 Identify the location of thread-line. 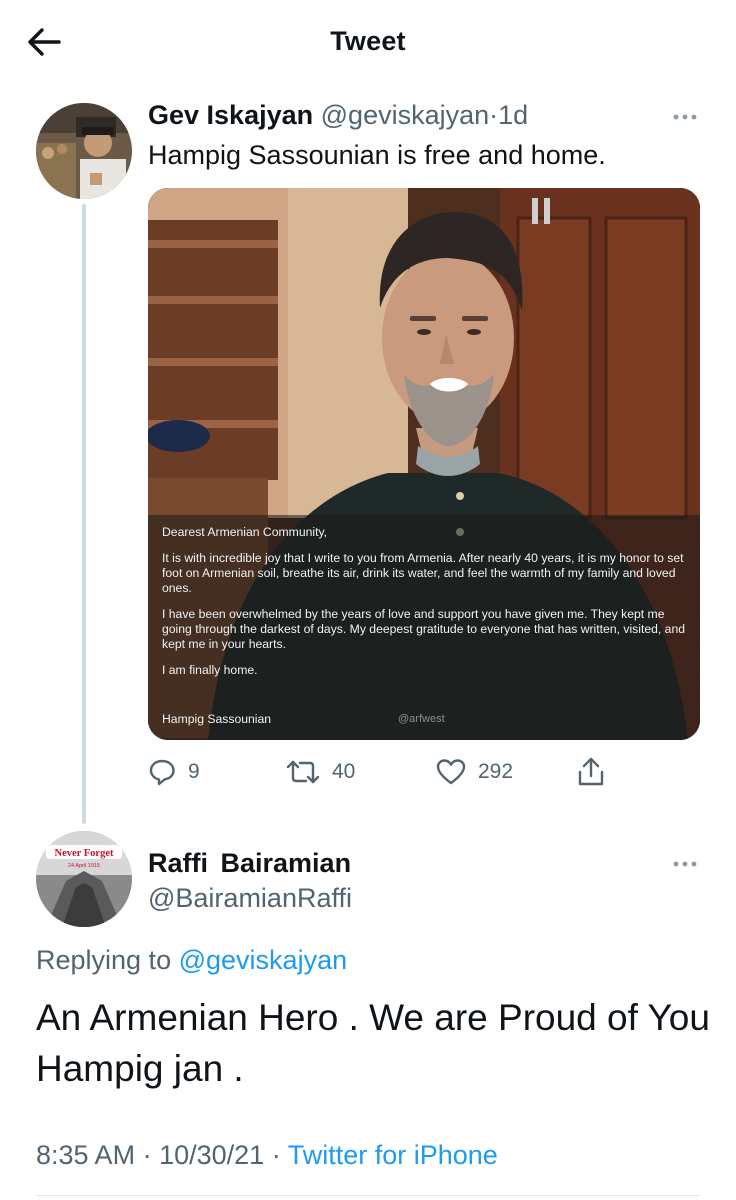
(84, 514).